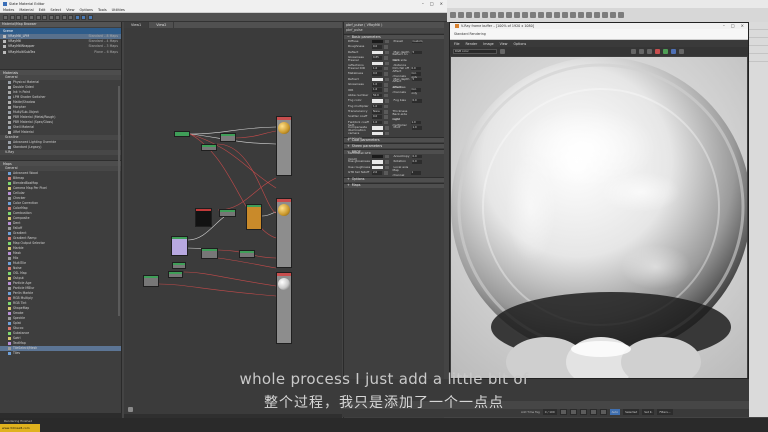 The height and width of the screenshot is (432, 768). I want to click on maximize-icon: □, so click(432, 3).